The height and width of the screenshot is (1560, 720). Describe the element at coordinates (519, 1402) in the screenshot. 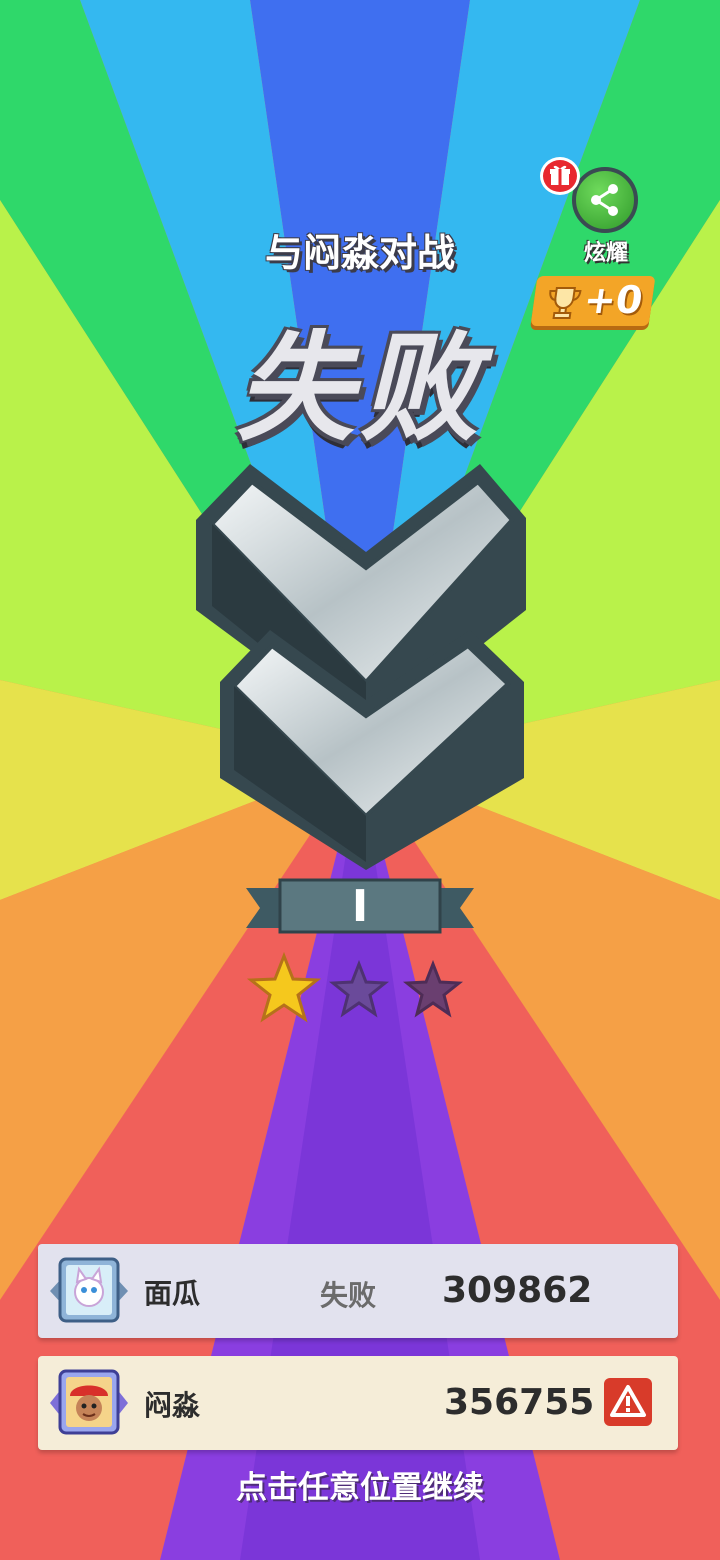

I see `player-score: 356755` at that location.